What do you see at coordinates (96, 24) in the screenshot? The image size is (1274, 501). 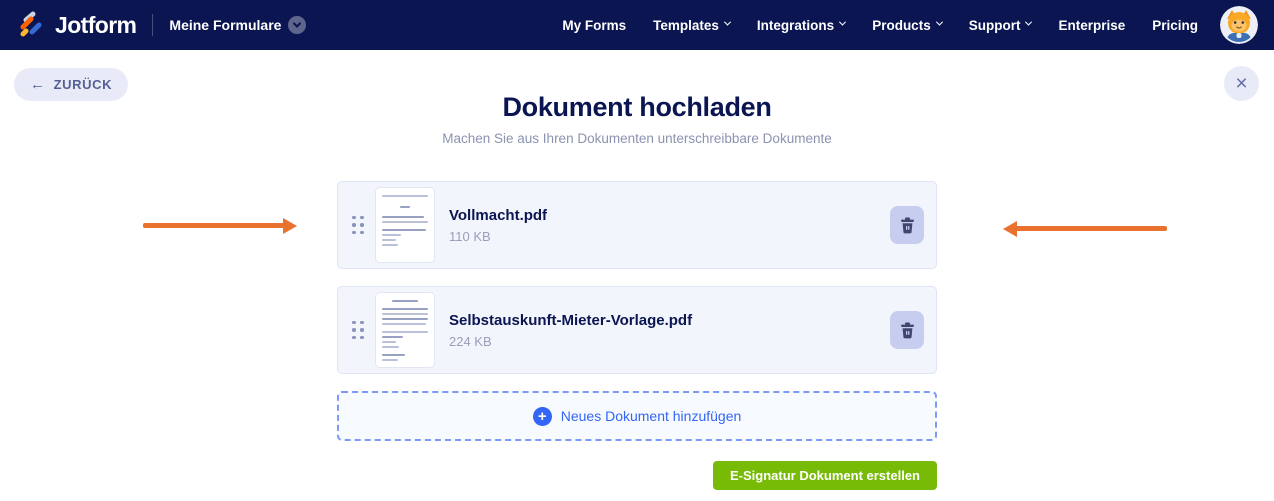 I see `brand-name: Jotform` at bounding box center [96, 24].